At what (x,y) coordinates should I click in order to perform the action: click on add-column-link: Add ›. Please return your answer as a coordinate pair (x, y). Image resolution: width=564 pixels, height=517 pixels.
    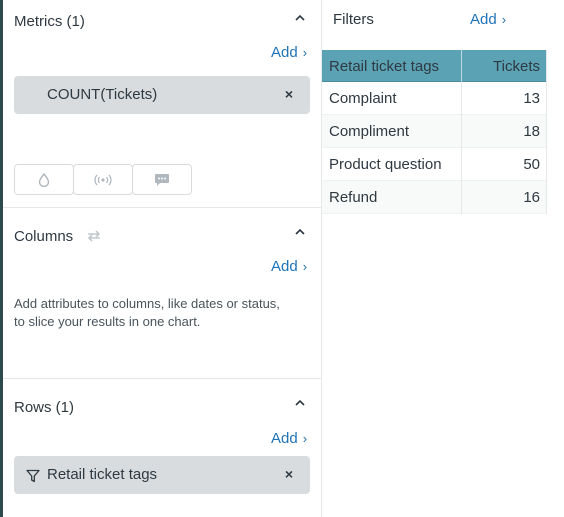
    Looking at the image, I should click on (289, 266).